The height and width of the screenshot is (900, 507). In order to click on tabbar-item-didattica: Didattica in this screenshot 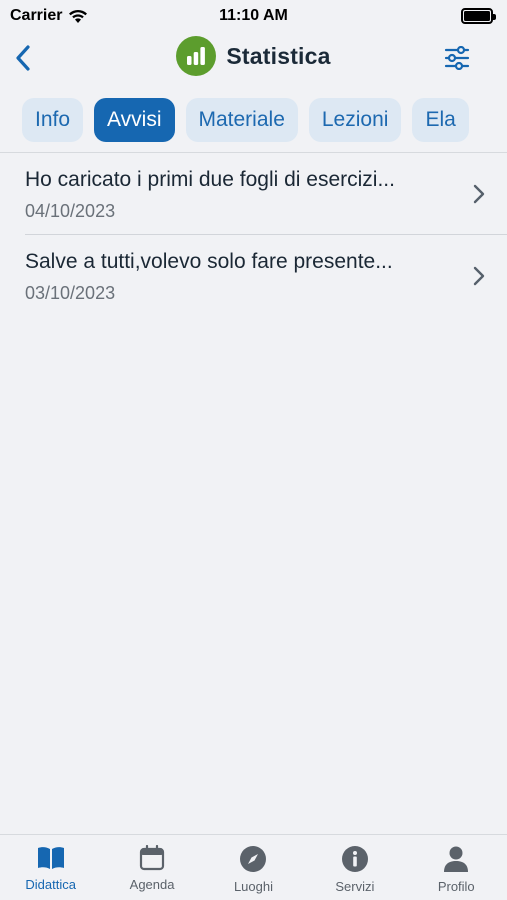, I will do `click(51, 868)`.